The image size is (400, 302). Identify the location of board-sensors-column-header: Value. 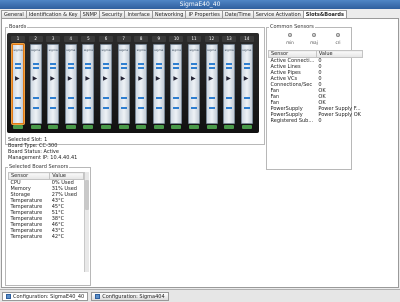
(66, 176).